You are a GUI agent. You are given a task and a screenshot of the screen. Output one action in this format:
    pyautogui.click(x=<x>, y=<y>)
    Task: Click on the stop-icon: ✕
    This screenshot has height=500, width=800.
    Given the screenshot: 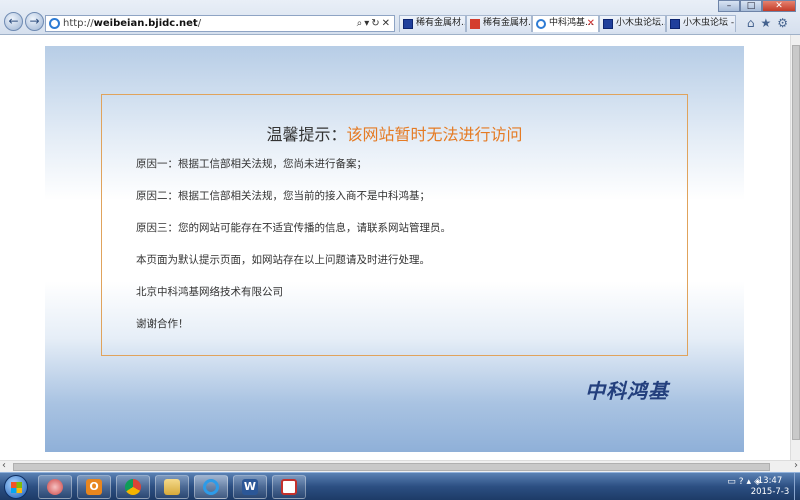 What is the action you would take?
    pyautogui.click(x=387, y=23)
    